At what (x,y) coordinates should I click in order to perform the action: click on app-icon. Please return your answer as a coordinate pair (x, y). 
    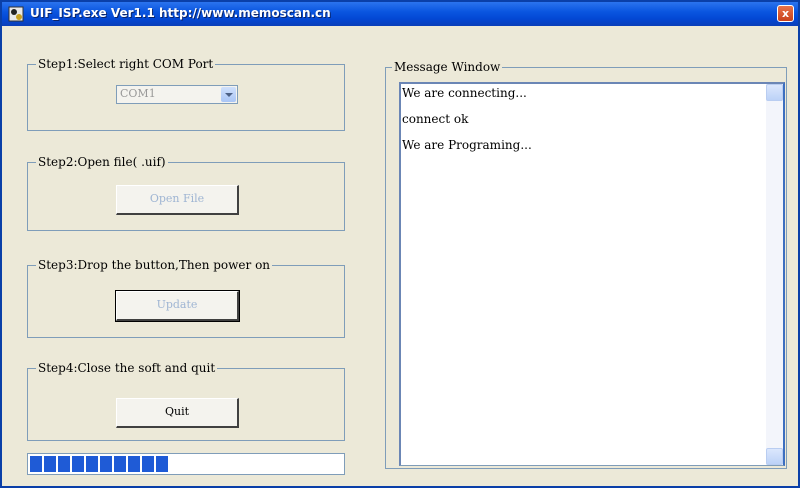
    Looking at the image, I should click on (16, 14).